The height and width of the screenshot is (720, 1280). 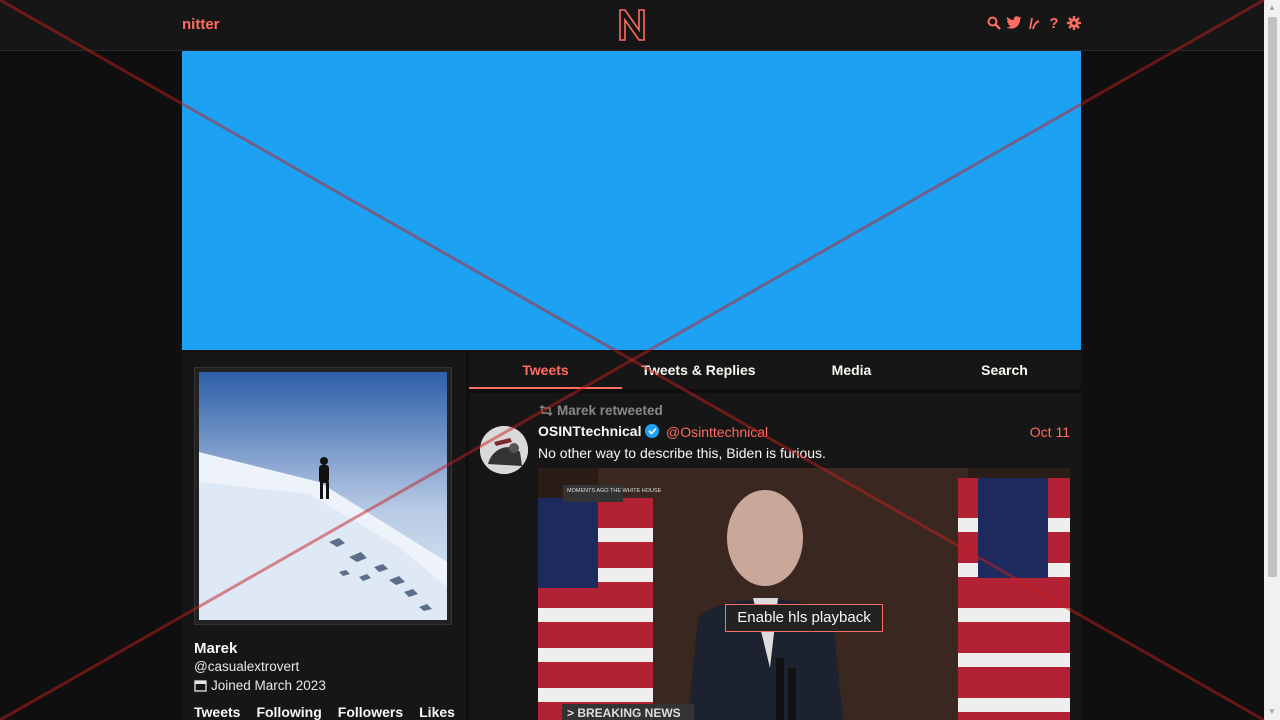 What do you see at coordinates (1272, 297) in the screenshot?
I see `scrollbar-thumb` at bounding box center [1272, 297].